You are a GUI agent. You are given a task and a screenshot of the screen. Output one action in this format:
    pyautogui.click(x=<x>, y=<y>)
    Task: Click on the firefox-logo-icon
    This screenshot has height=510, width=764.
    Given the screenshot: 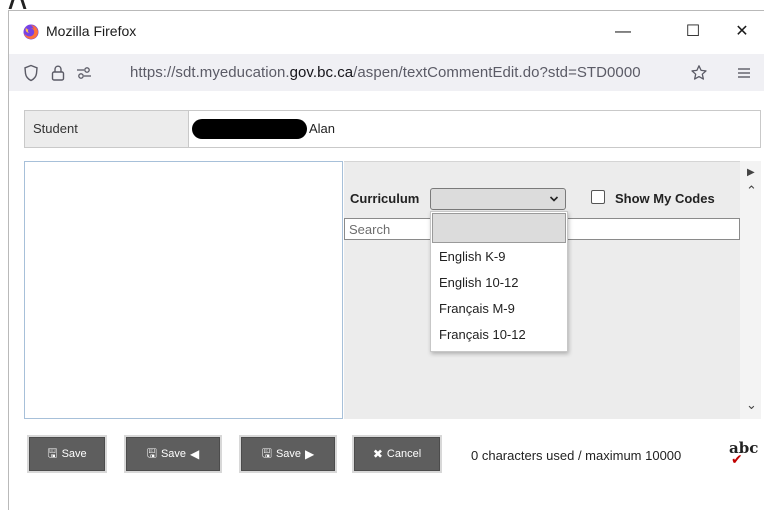 What is the action you would take?
    pyautogui.click(x=31, y=32)
    